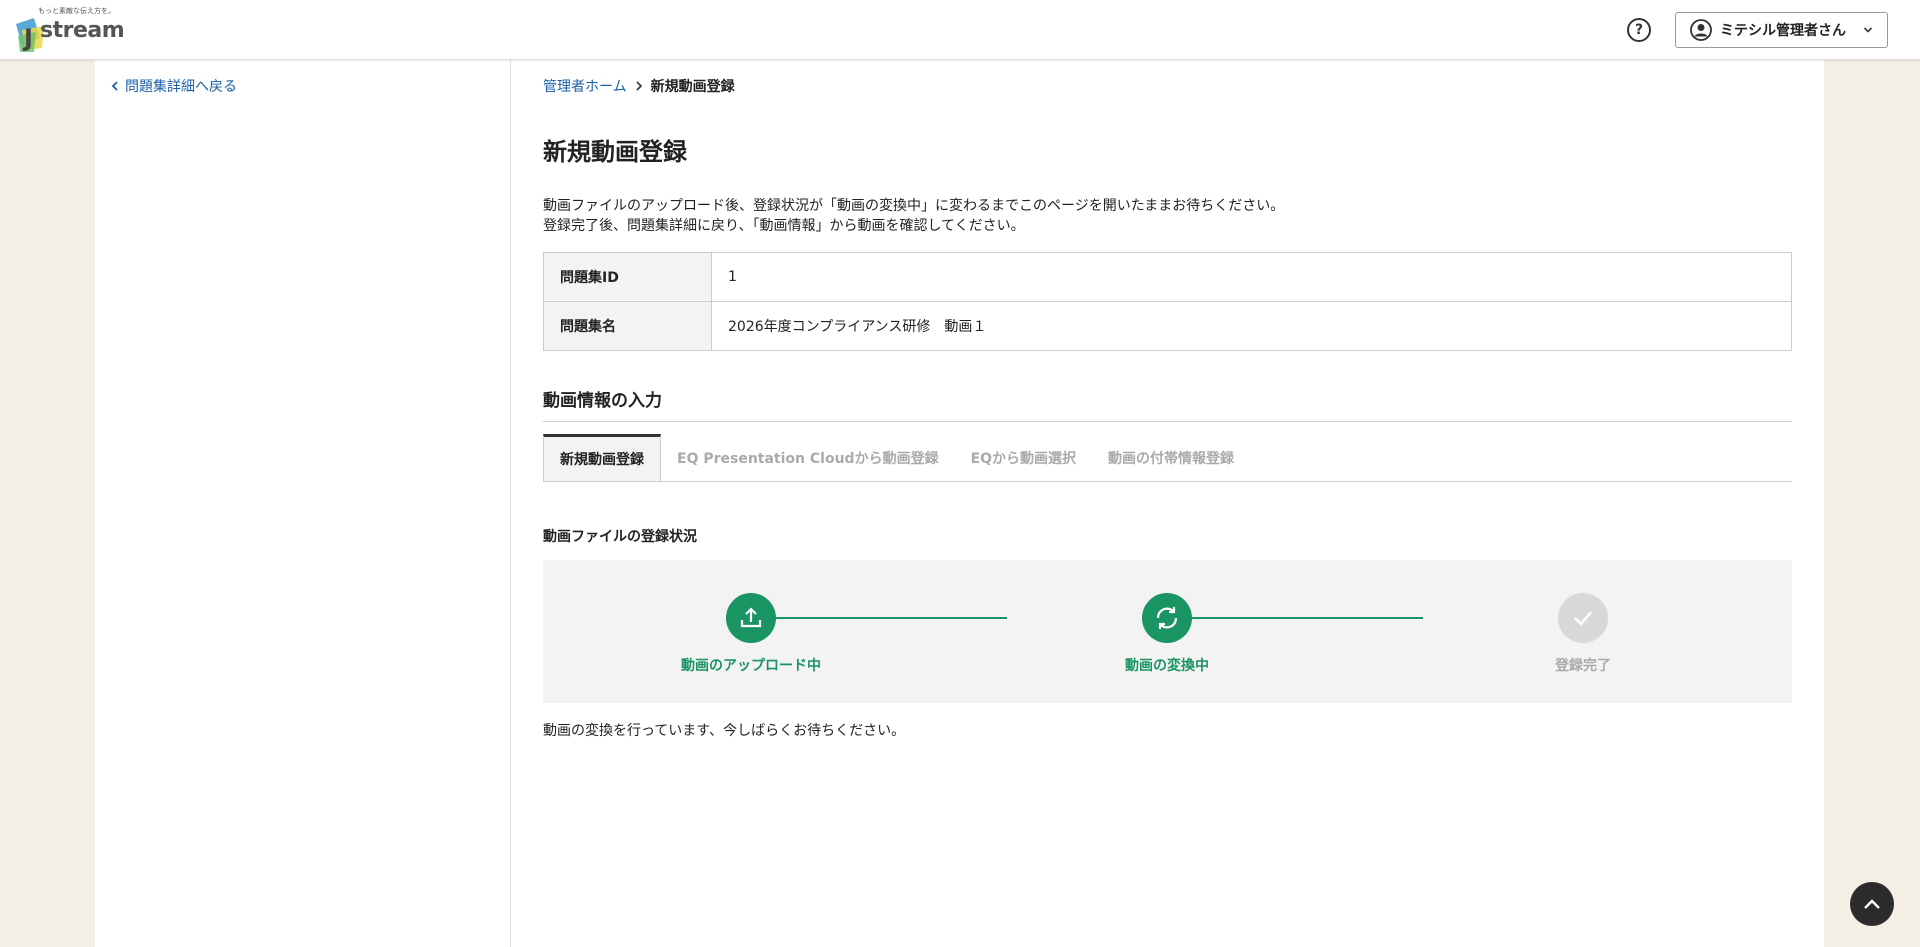 This screenshot has width=1920, height=947. What do you see at coordinates (1167, 666) in the screenshot?
I see `step-label: 動画の変換中` at bounding box center [1167, 666].